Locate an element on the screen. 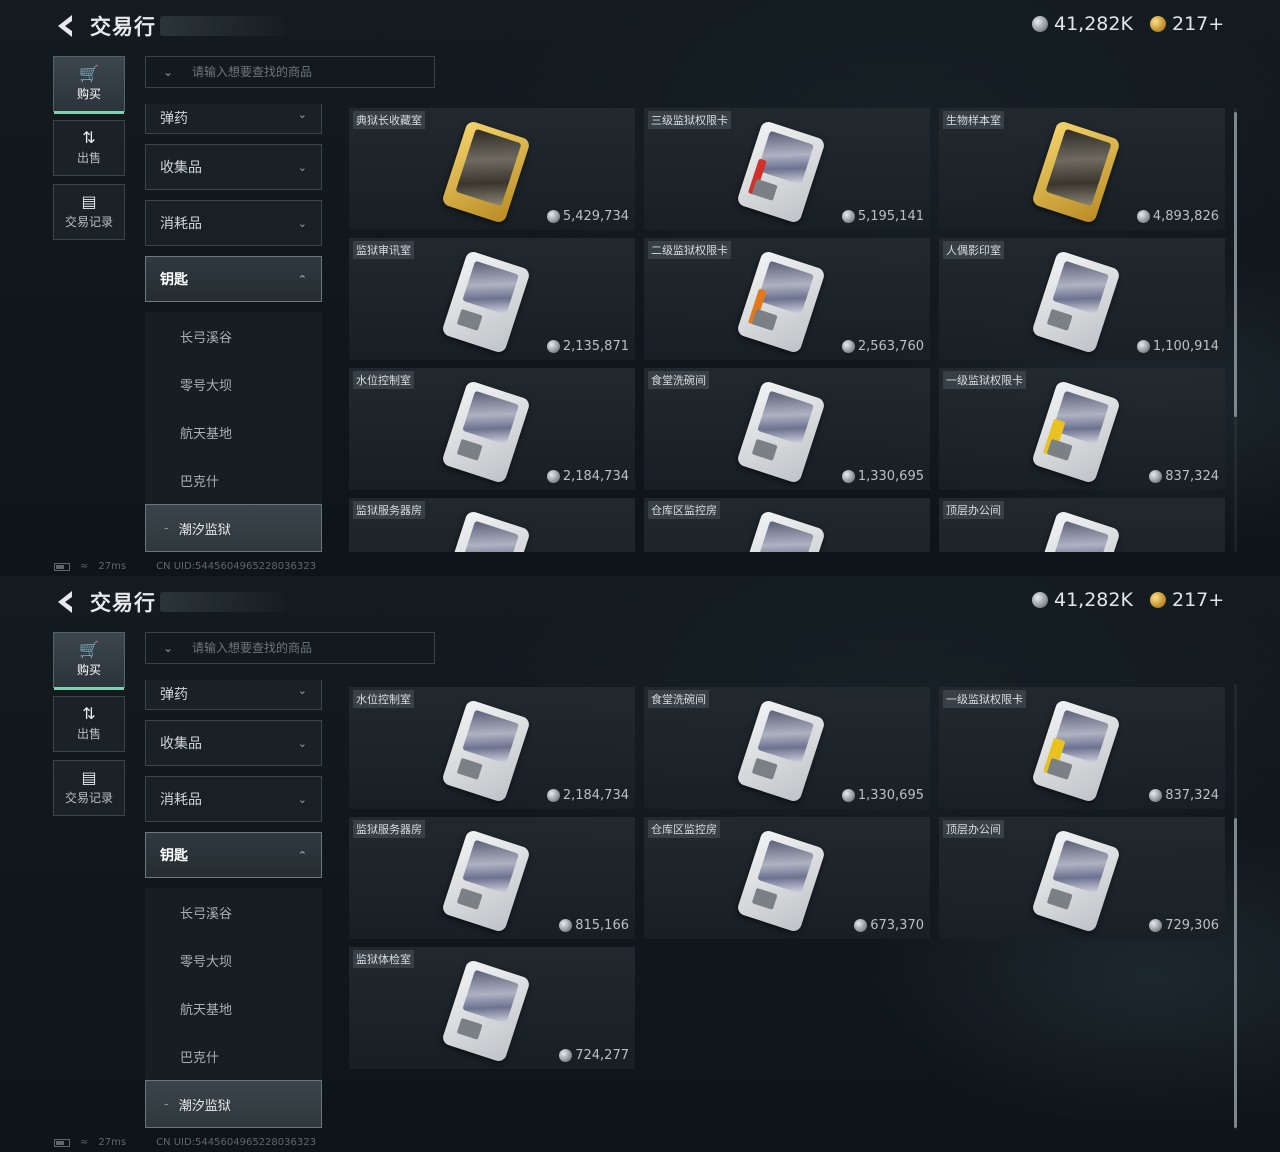  item-price-value: 2,135,871 is located at coordinates (595, 346).